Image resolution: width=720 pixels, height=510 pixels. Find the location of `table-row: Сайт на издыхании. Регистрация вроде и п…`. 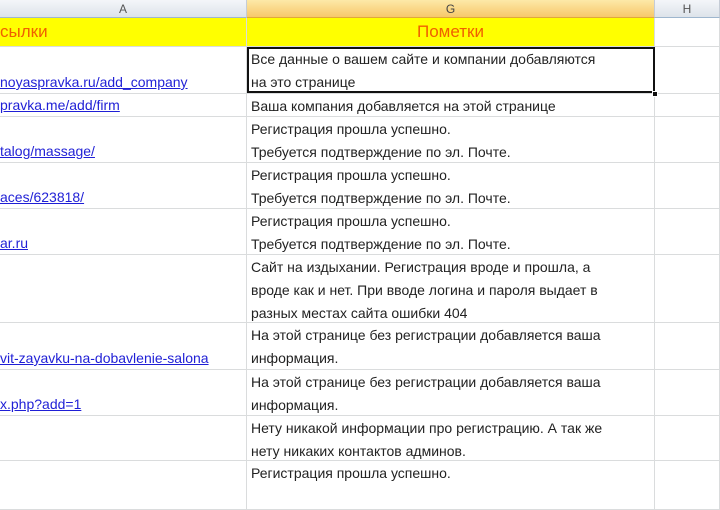

table-row: Сайт на издыхании. Регистрация вроде и п… is located at coordinates (360, 289).